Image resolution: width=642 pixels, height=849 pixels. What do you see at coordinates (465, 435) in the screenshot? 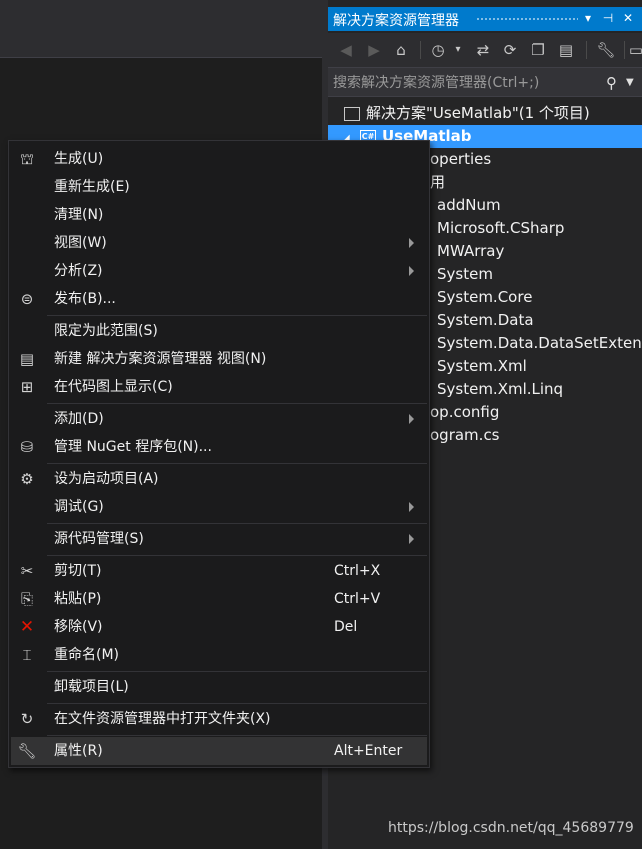
I see `tree-item: ogram.cs` at bounding box center [465, 435].